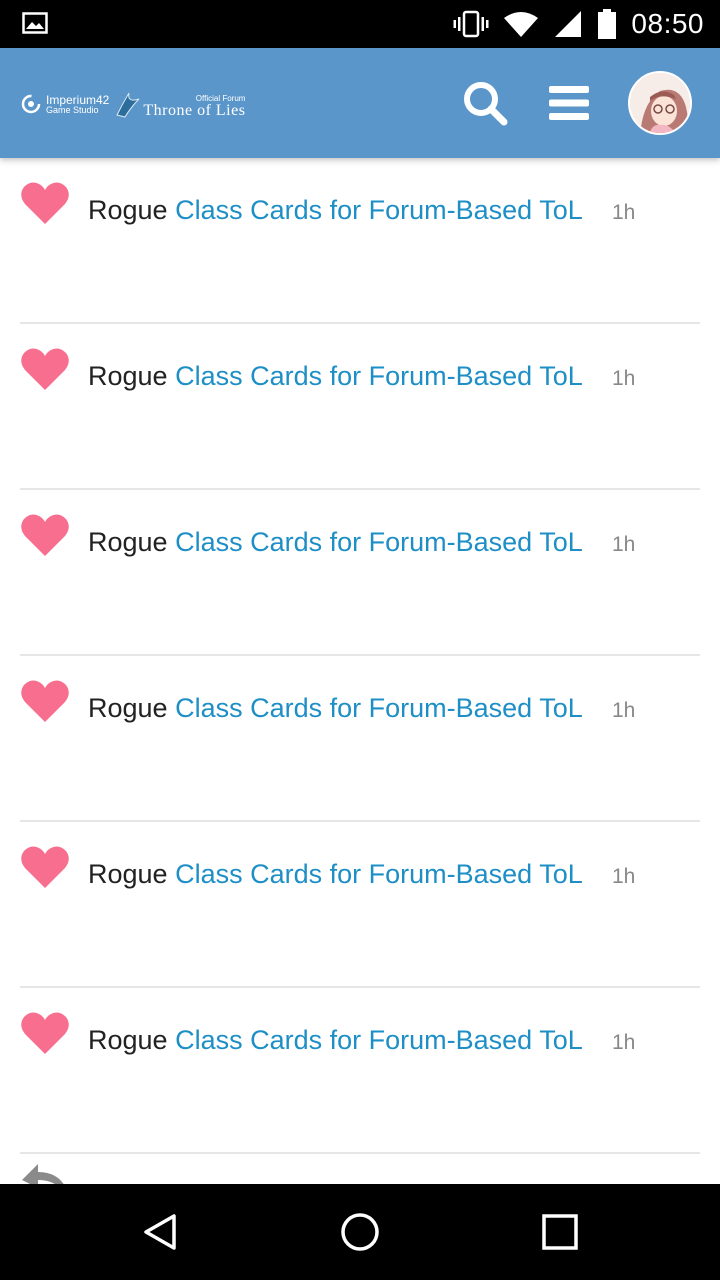 The height and width of the screenshot is (1280, 720). Describe the element at coordinates (72, 109) in the screenshot. I see `imperium-subtitle: Game Studio` at that location.